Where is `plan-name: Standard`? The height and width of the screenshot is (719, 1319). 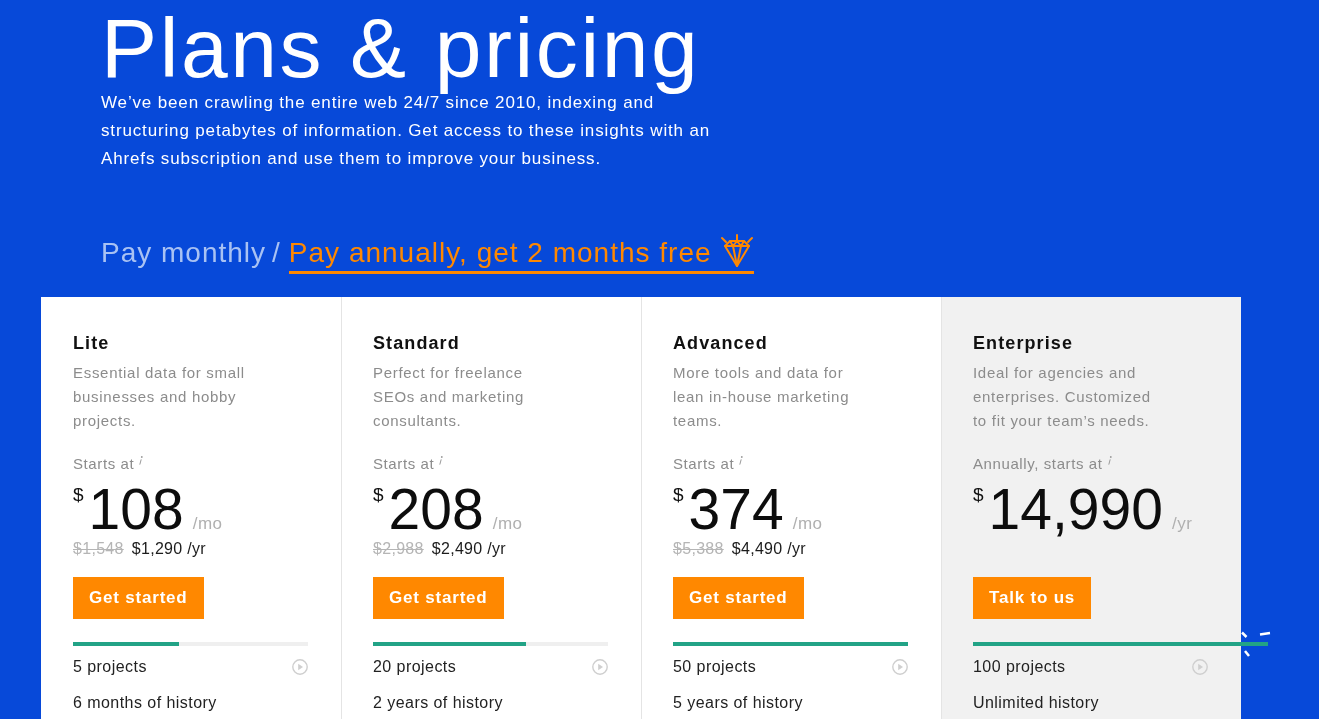 plan-name: Standard is located at coordinates (417, 343).